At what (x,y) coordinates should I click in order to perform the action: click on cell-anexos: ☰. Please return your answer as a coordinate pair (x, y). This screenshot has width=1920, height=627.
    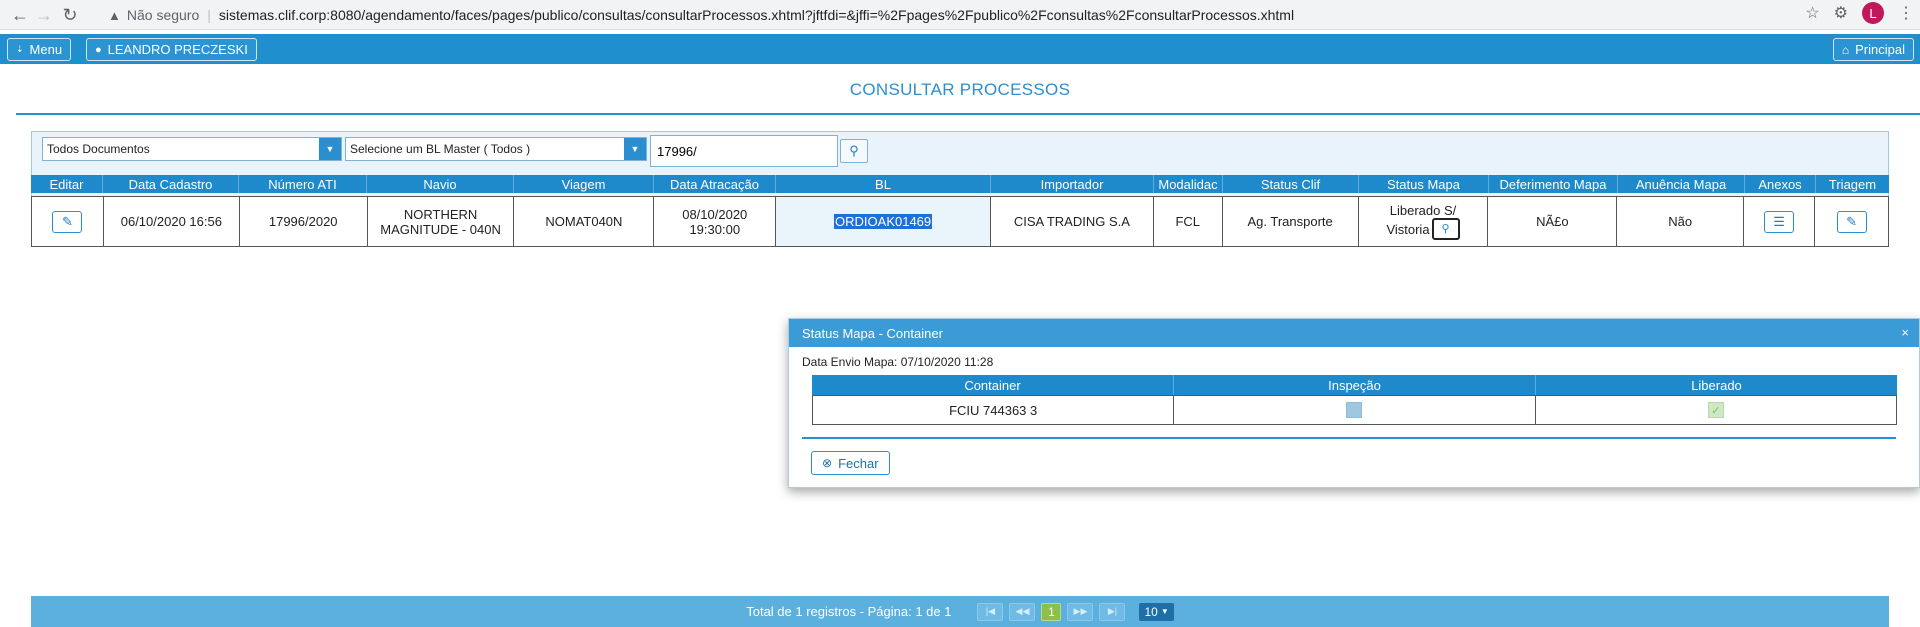
    Looking at the image, I should click on (1780, 221).